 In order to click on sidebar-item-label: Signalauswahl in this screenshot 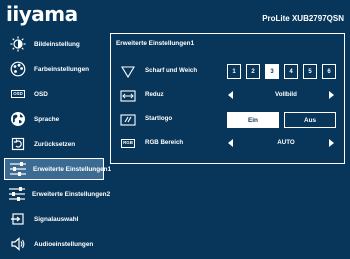, I will do `click(56, 219)`.